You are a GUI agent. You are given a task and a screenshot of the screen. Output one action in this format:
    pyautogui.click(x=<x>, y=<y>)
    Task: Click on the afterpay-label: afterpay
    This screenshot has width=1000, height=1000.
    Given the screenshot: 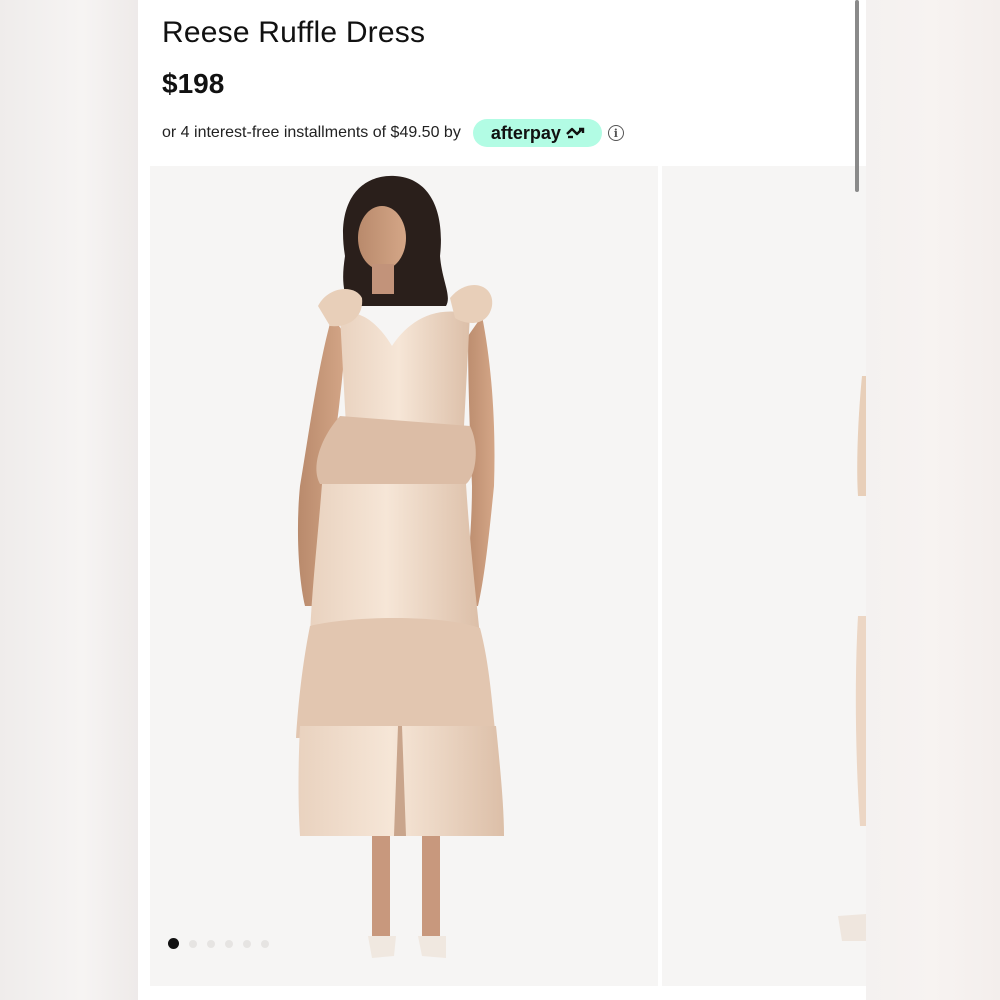 What is the action you would take?
    pyautogui.click(x=525, y=132)
    